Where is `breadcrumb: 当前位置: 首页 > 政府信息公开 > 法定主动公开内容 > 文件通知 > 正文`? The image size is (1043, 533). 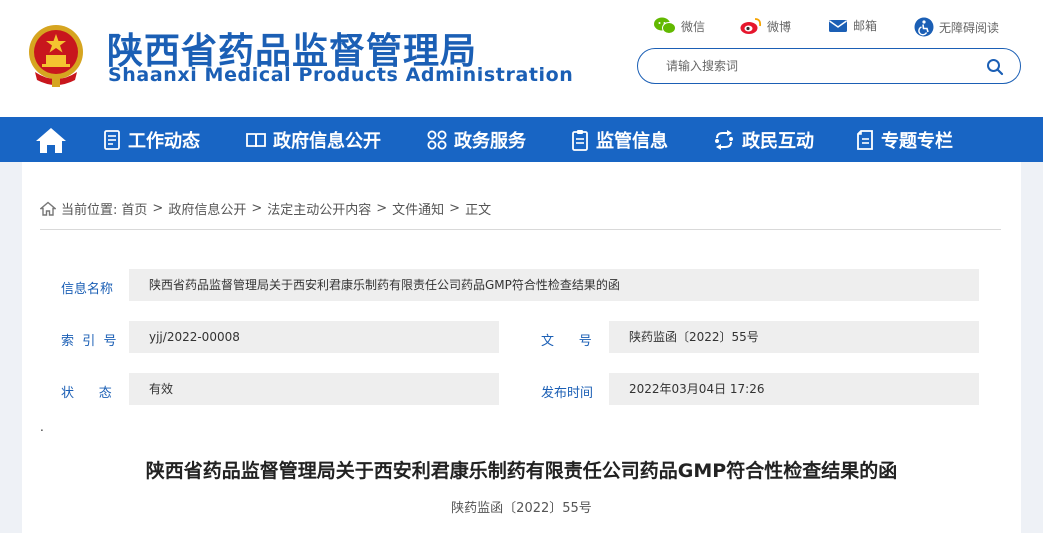 breadcrumb: 当前位置: 首页 > 政府信息公开 > 法定主动公开内容 > 文件通知 > 正文 is located at coordinates (265, 208).